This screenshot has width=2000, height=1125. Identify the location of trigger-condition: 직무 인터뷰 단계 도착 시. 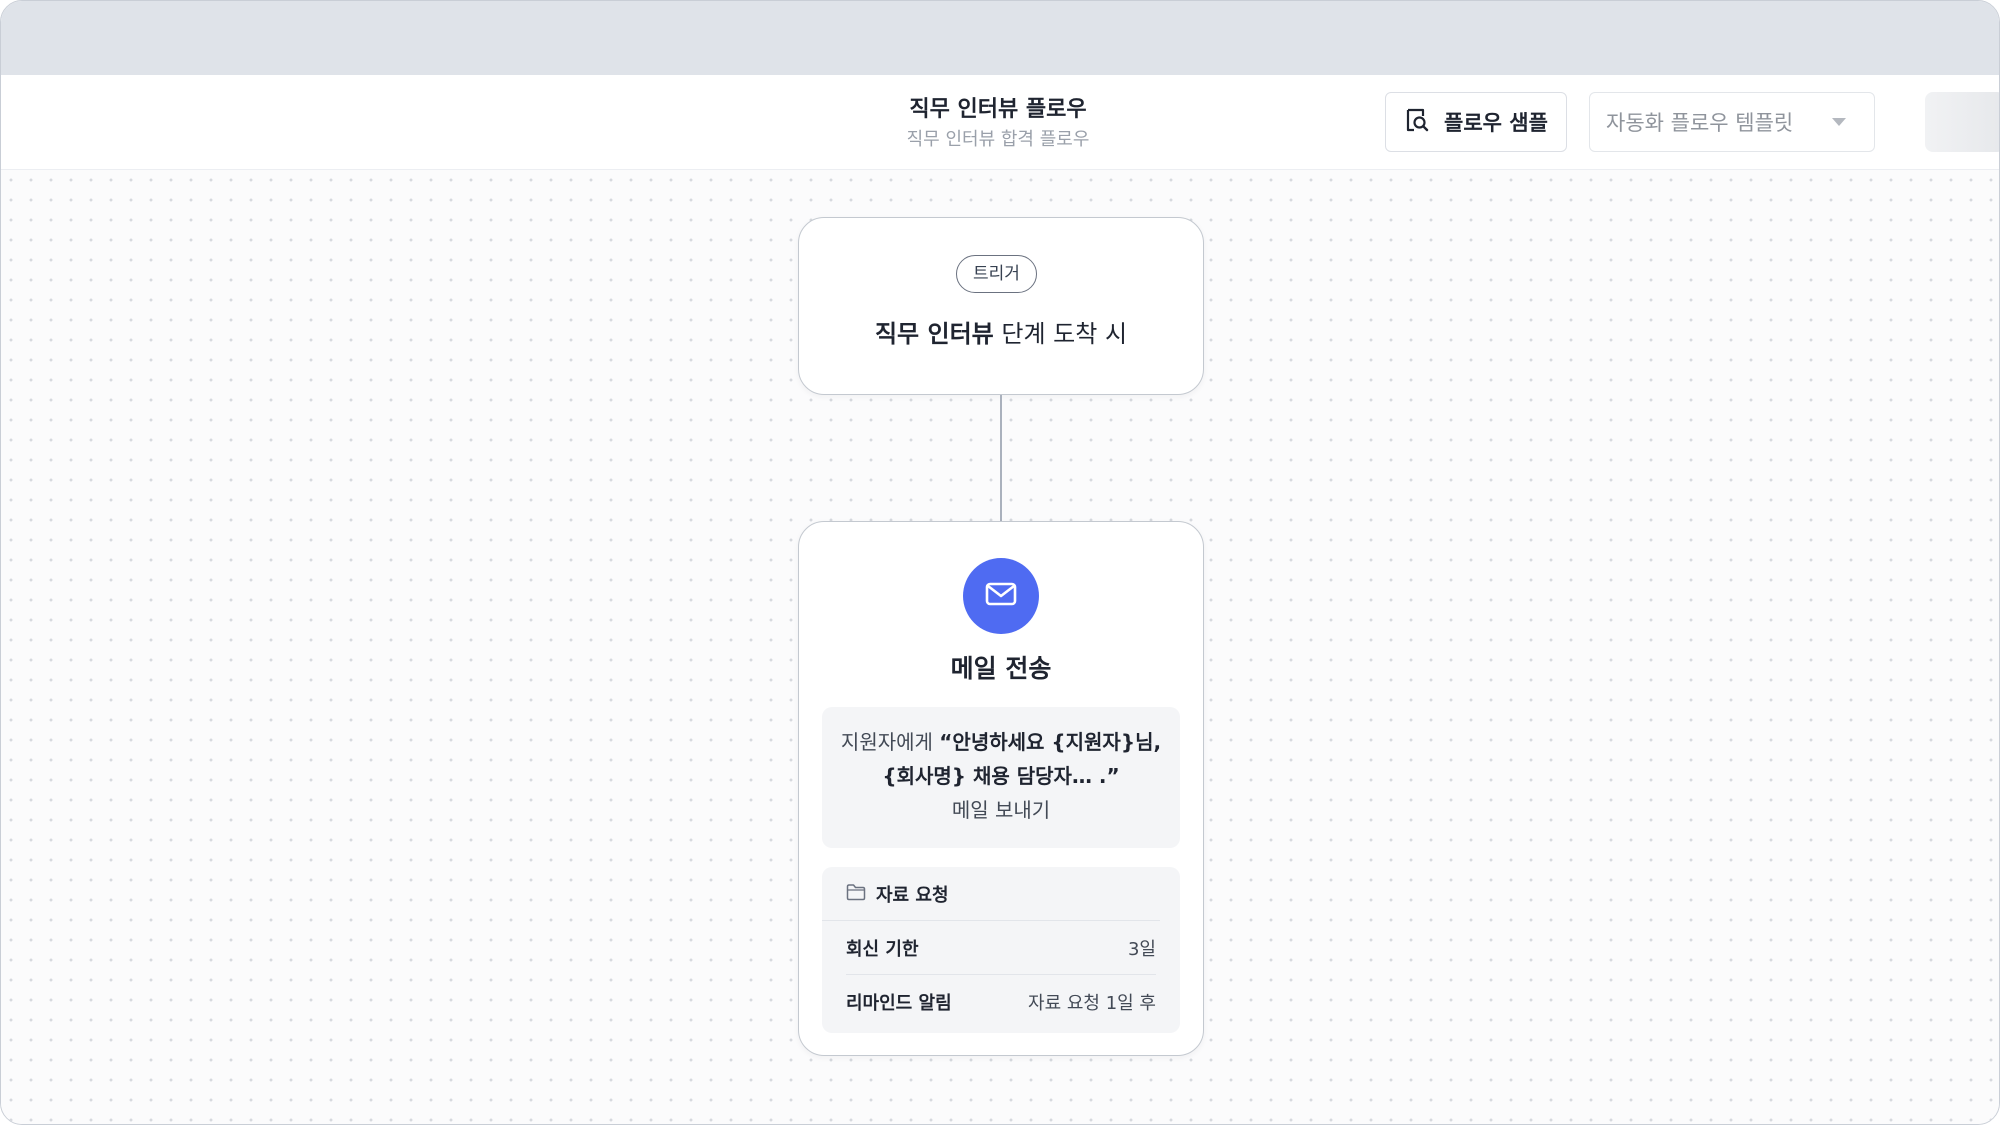
(1001, 331).